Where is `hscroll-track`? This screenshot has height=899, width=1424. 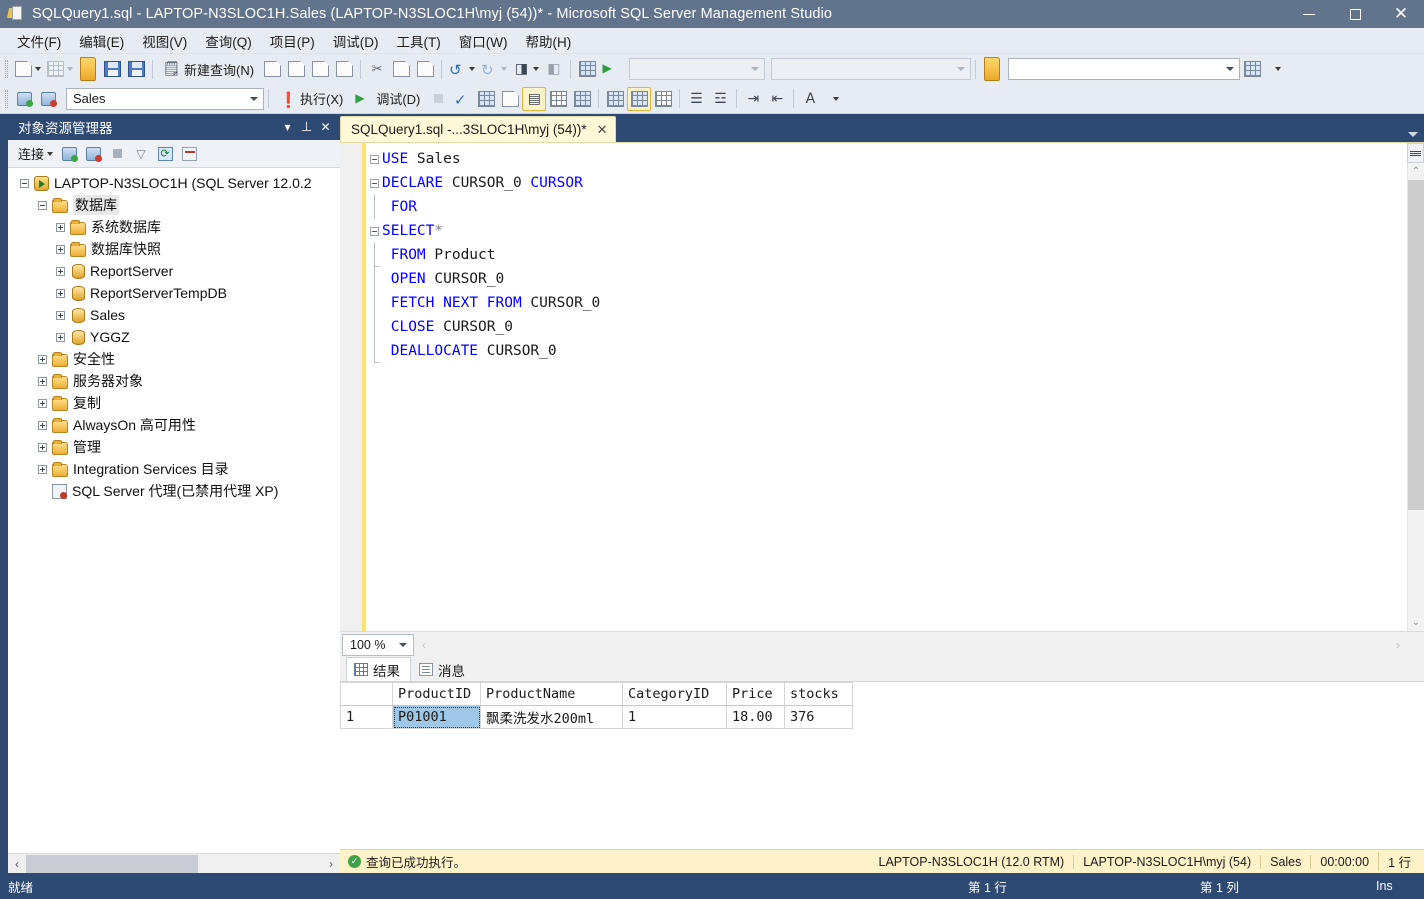
hscroll-track is located at coordinates (174, 863).